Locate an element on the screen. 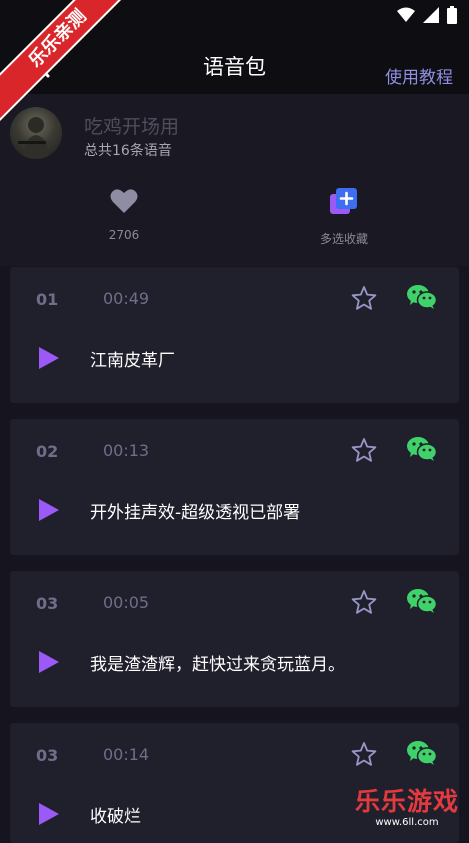 The height and width of the screenshot is (843, 469). multi-collect-action: 多选收藏 is located at coordinates (344, 217).